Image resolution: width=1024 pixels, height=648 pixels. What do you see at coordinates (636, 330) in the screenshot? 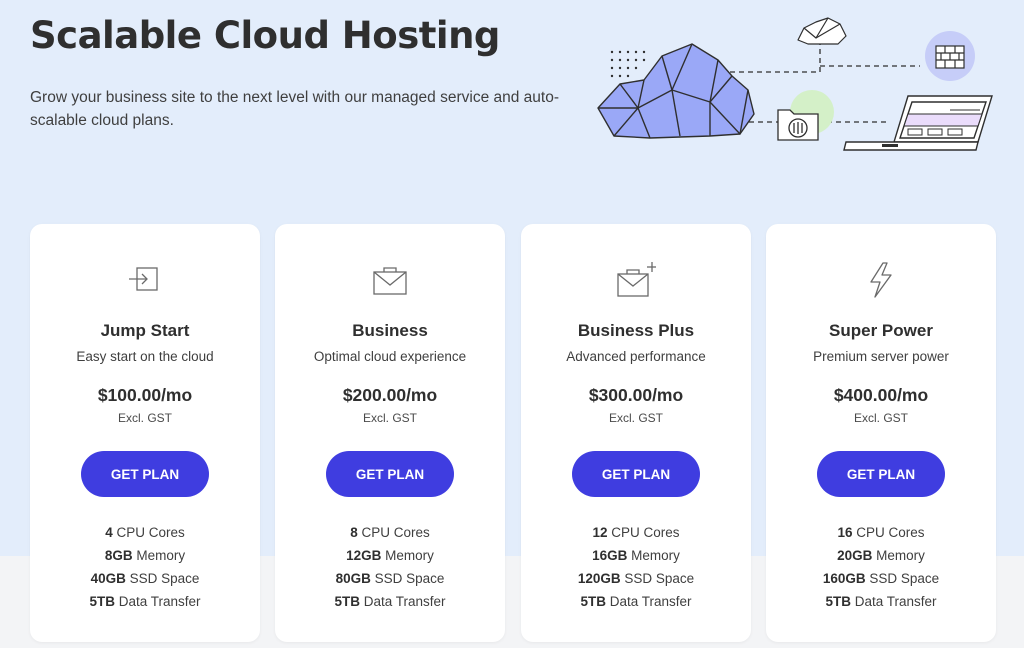
I see `plan-name: Business Plus` at bounding box center [636, 330].